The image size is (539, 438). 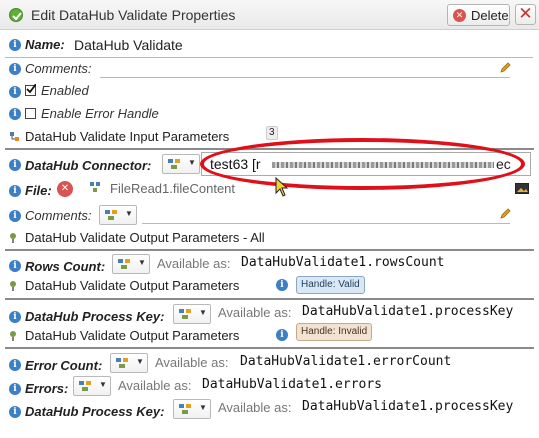 I want to click on output-invalid-label: DataHub Validate Output Parameters, so click(x=132, y=335).